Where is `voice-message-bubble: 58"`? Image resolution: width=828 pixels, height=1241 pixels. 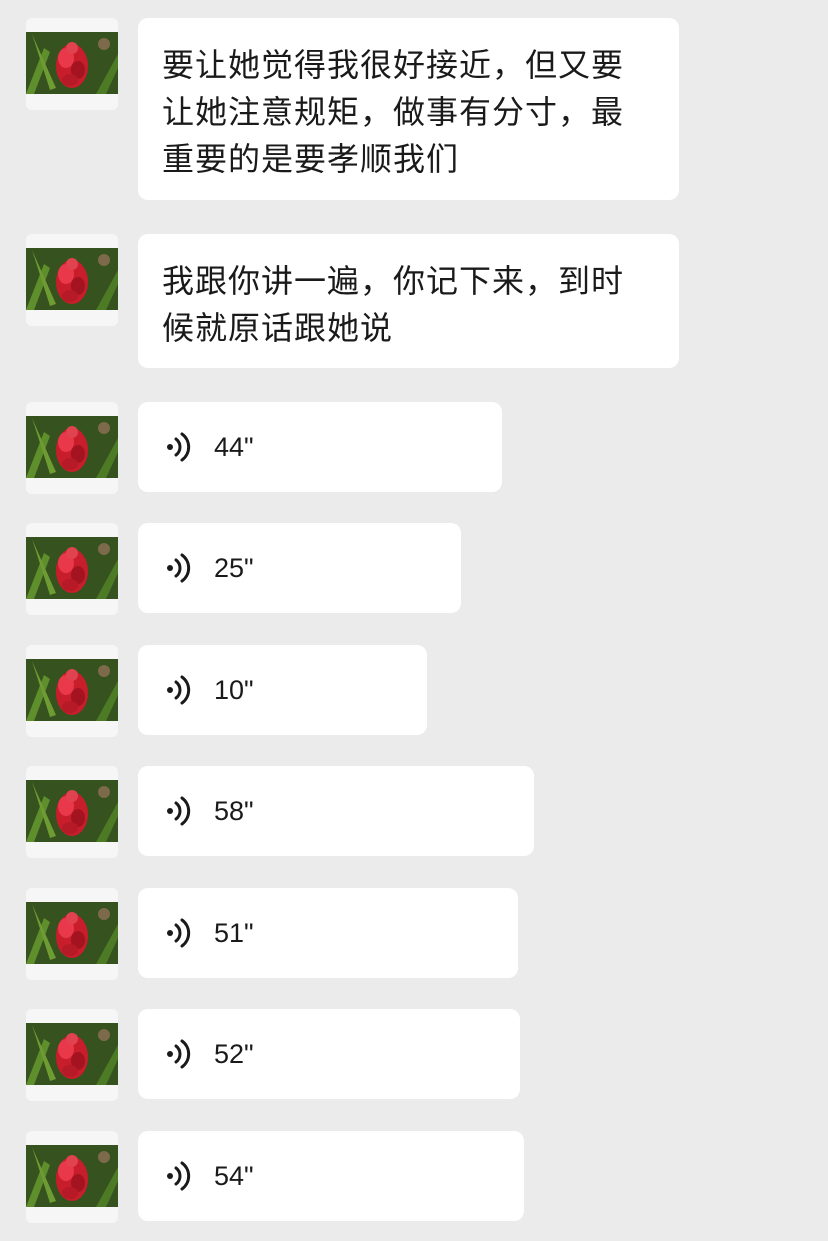
voice-message-bubble: 58" is located at coordinates (336, 811).